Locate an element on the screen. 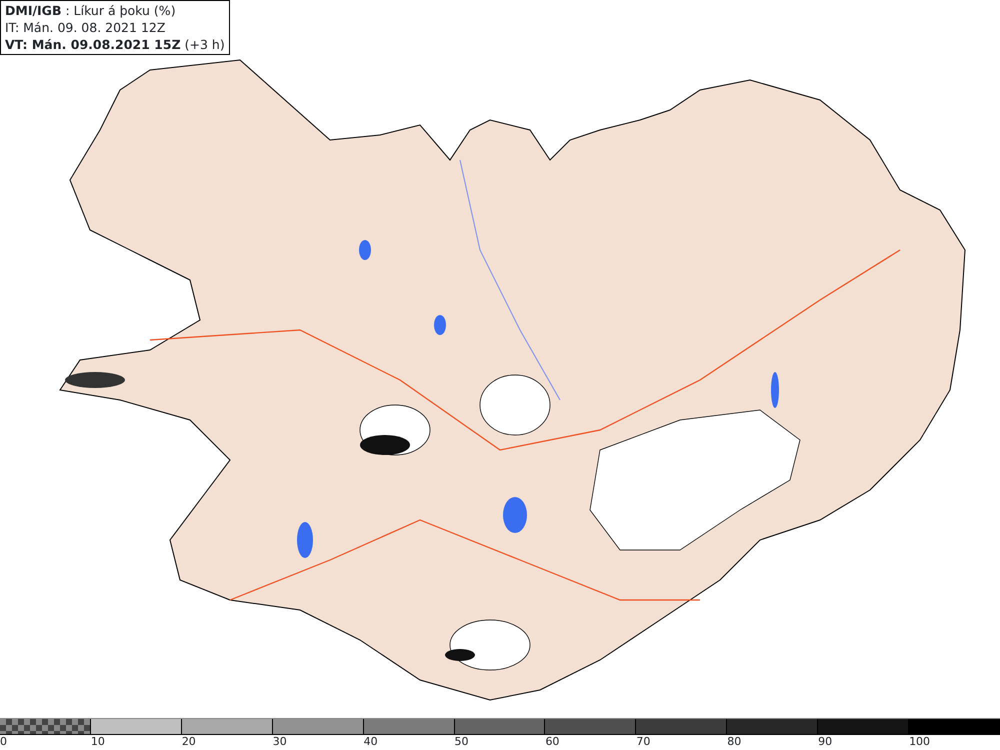 The height and width of the screenshot is (750, 1000). legend-label: 40 is located at coordinates (371, 741).